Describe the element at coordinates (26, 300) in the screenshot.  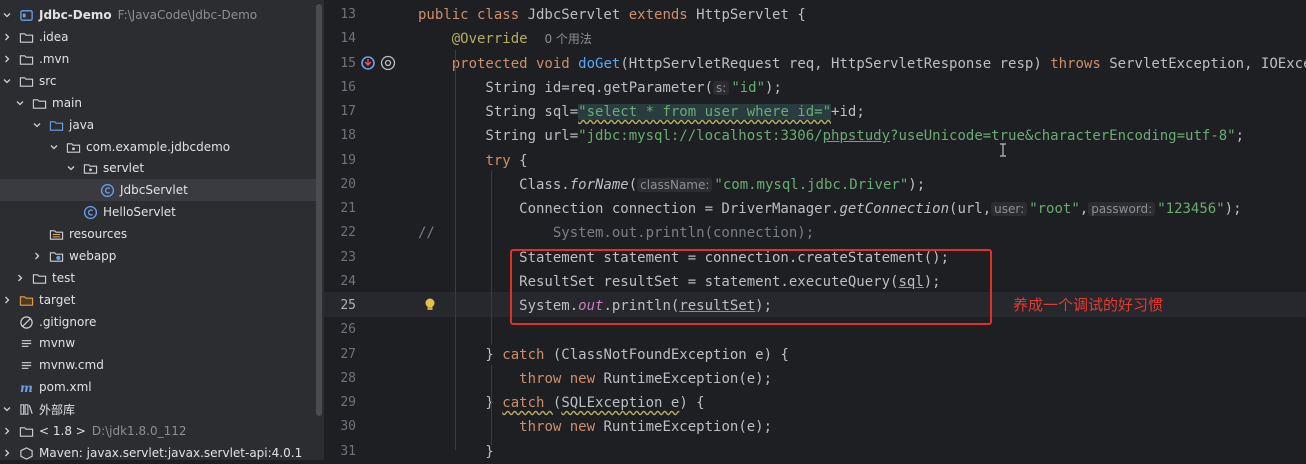
I see `excluded-folder-icon` at that location.